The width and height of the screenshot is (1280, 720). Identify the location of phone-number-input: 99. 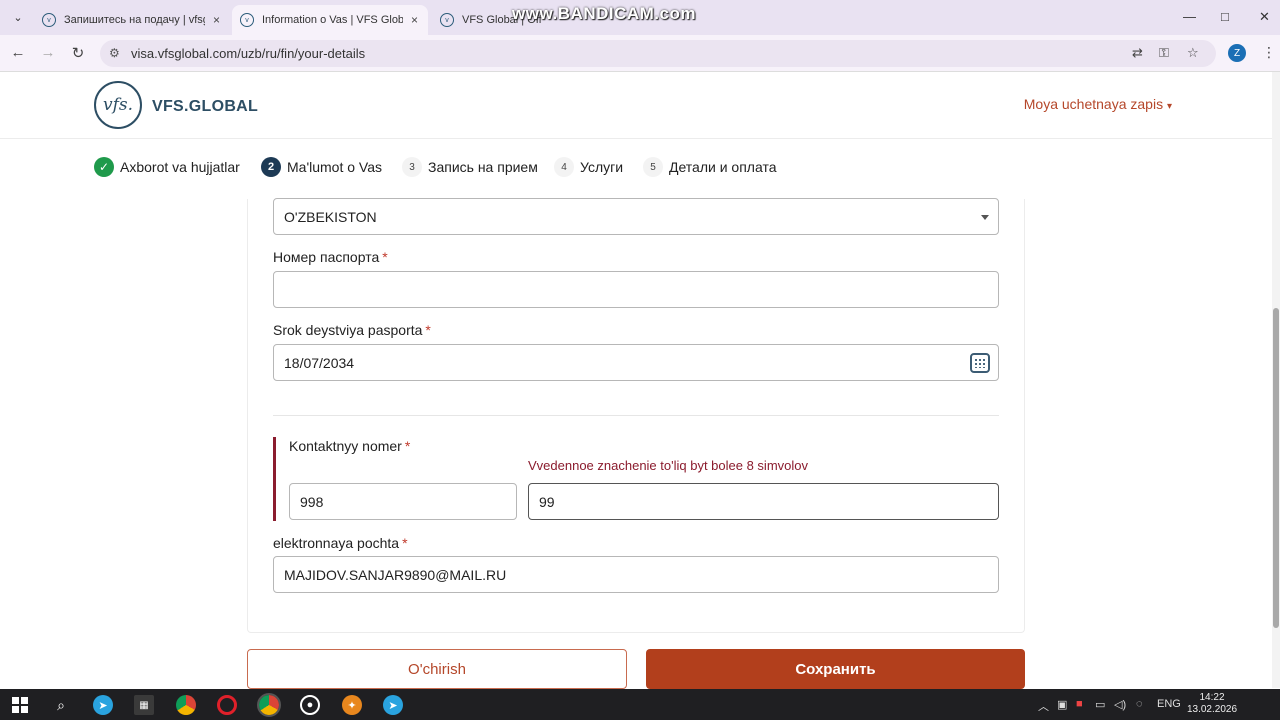
(763, 501).